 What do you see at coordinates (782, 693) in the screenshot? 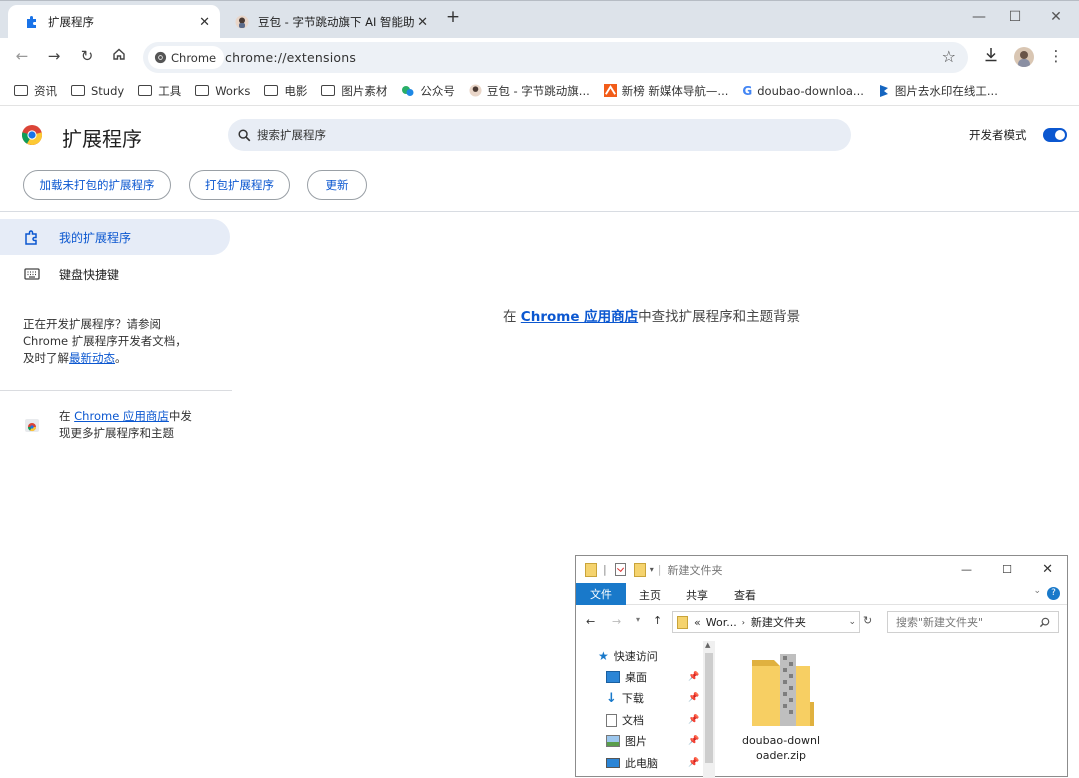
I see `zip-folder-icon` at bounding box center [782, 693].